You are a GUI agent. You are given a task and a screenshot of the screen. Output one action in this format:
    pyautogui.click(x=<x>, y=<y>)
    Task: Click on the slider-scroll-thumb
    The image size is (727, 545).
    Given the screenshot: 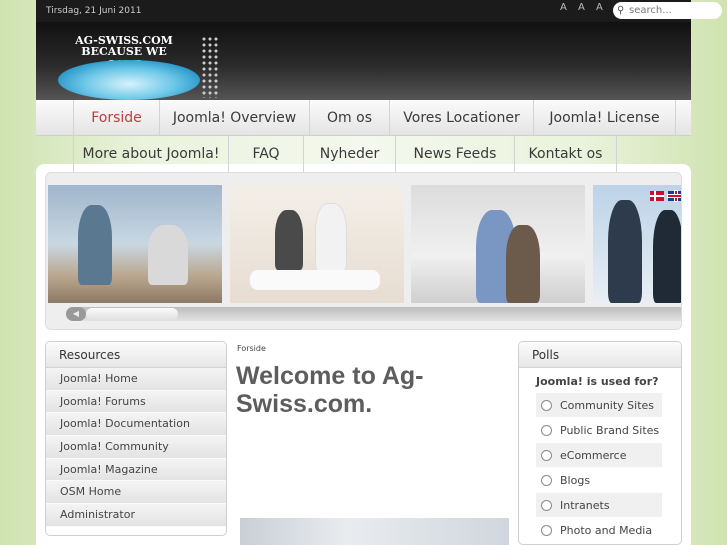 What is the action you would take?
    pyautogui.click(x=132, y=314)
    